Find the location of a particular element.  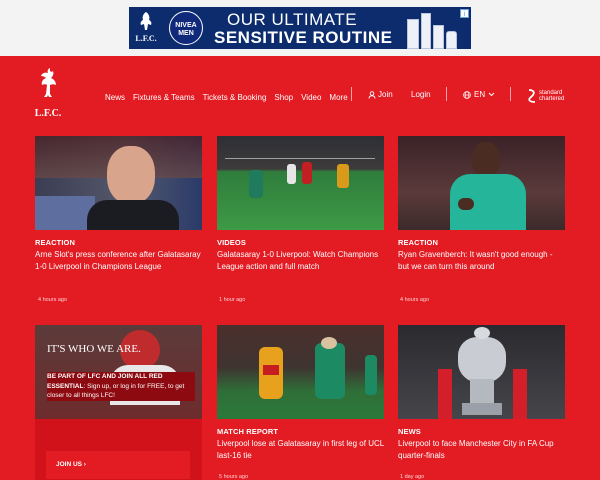

ad-info-icon: i is located at coordinates (464, 13).